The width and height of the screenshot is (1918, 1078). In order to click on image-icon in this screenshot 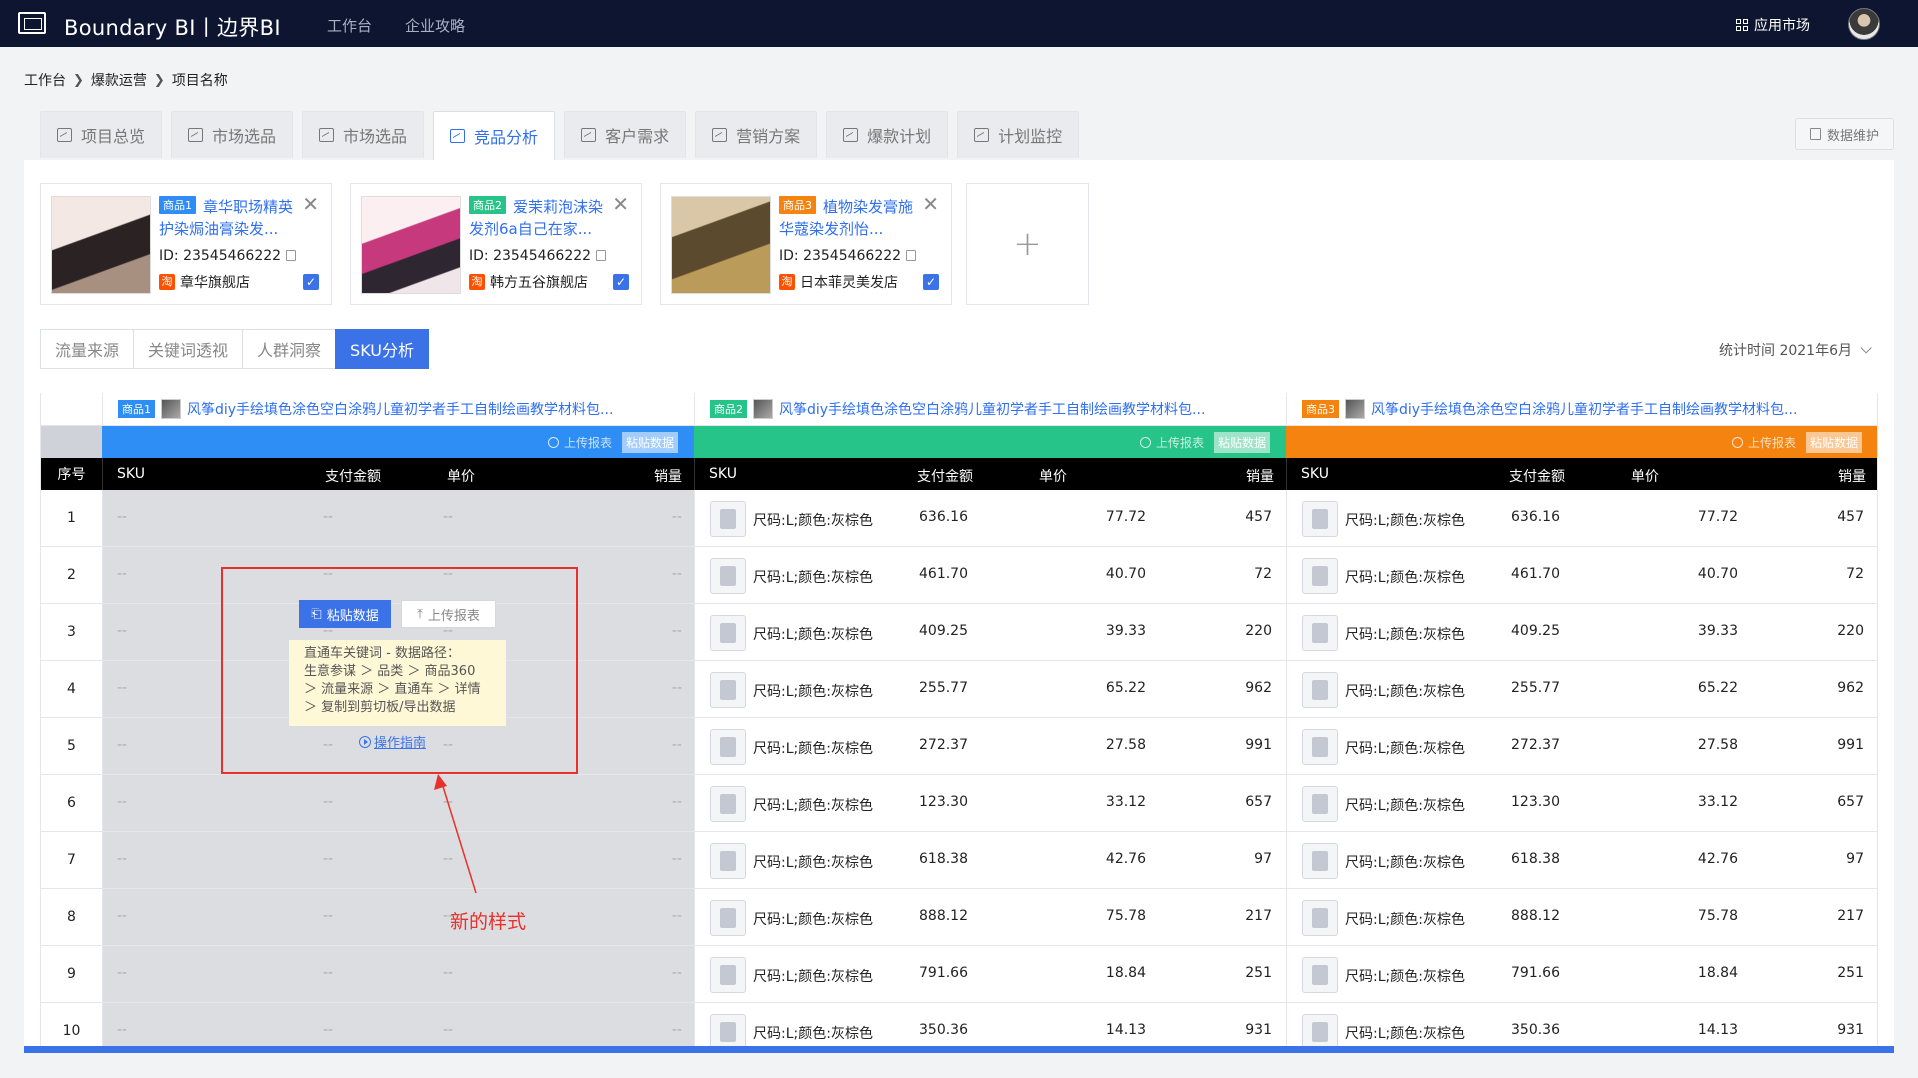, I will do `click(720, 135)`.